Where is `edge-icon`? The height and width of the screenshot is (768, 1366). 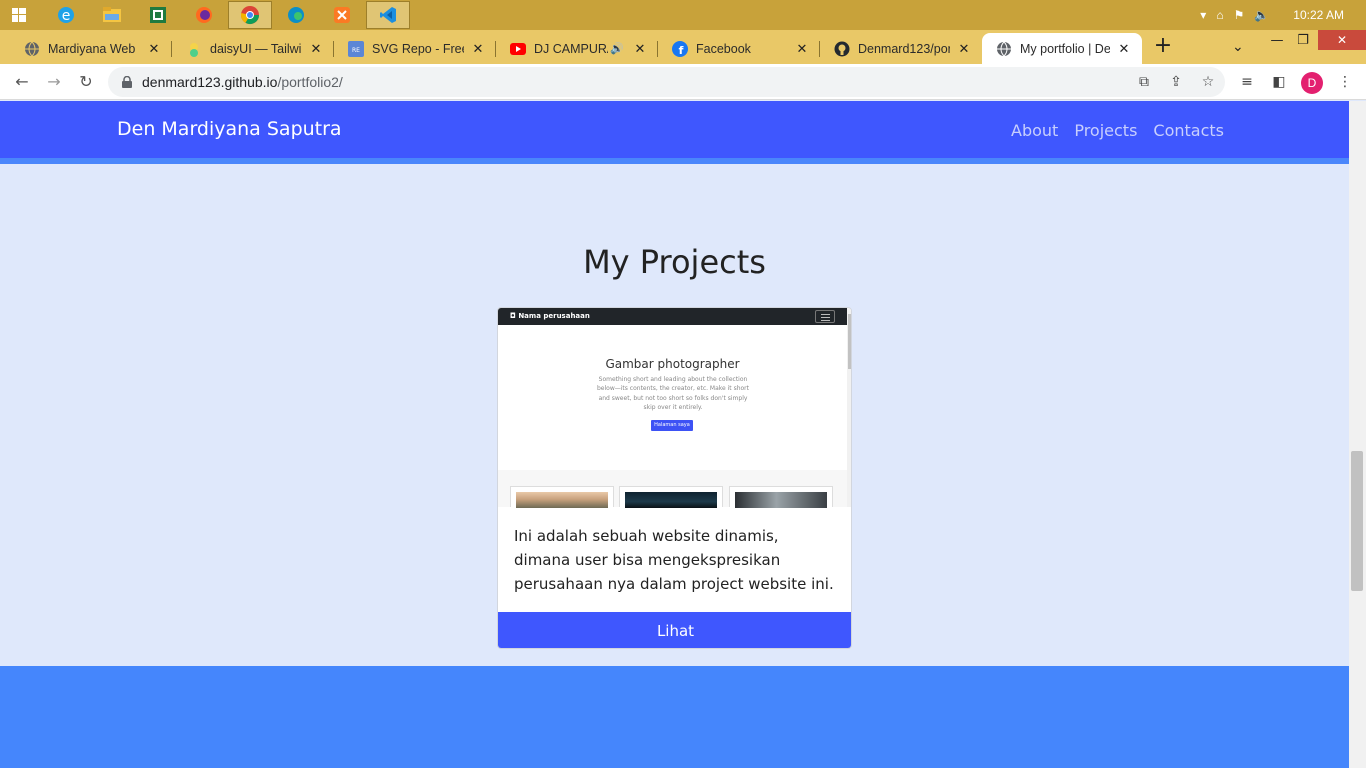 edge-icon is located at coordinates (296, 15).